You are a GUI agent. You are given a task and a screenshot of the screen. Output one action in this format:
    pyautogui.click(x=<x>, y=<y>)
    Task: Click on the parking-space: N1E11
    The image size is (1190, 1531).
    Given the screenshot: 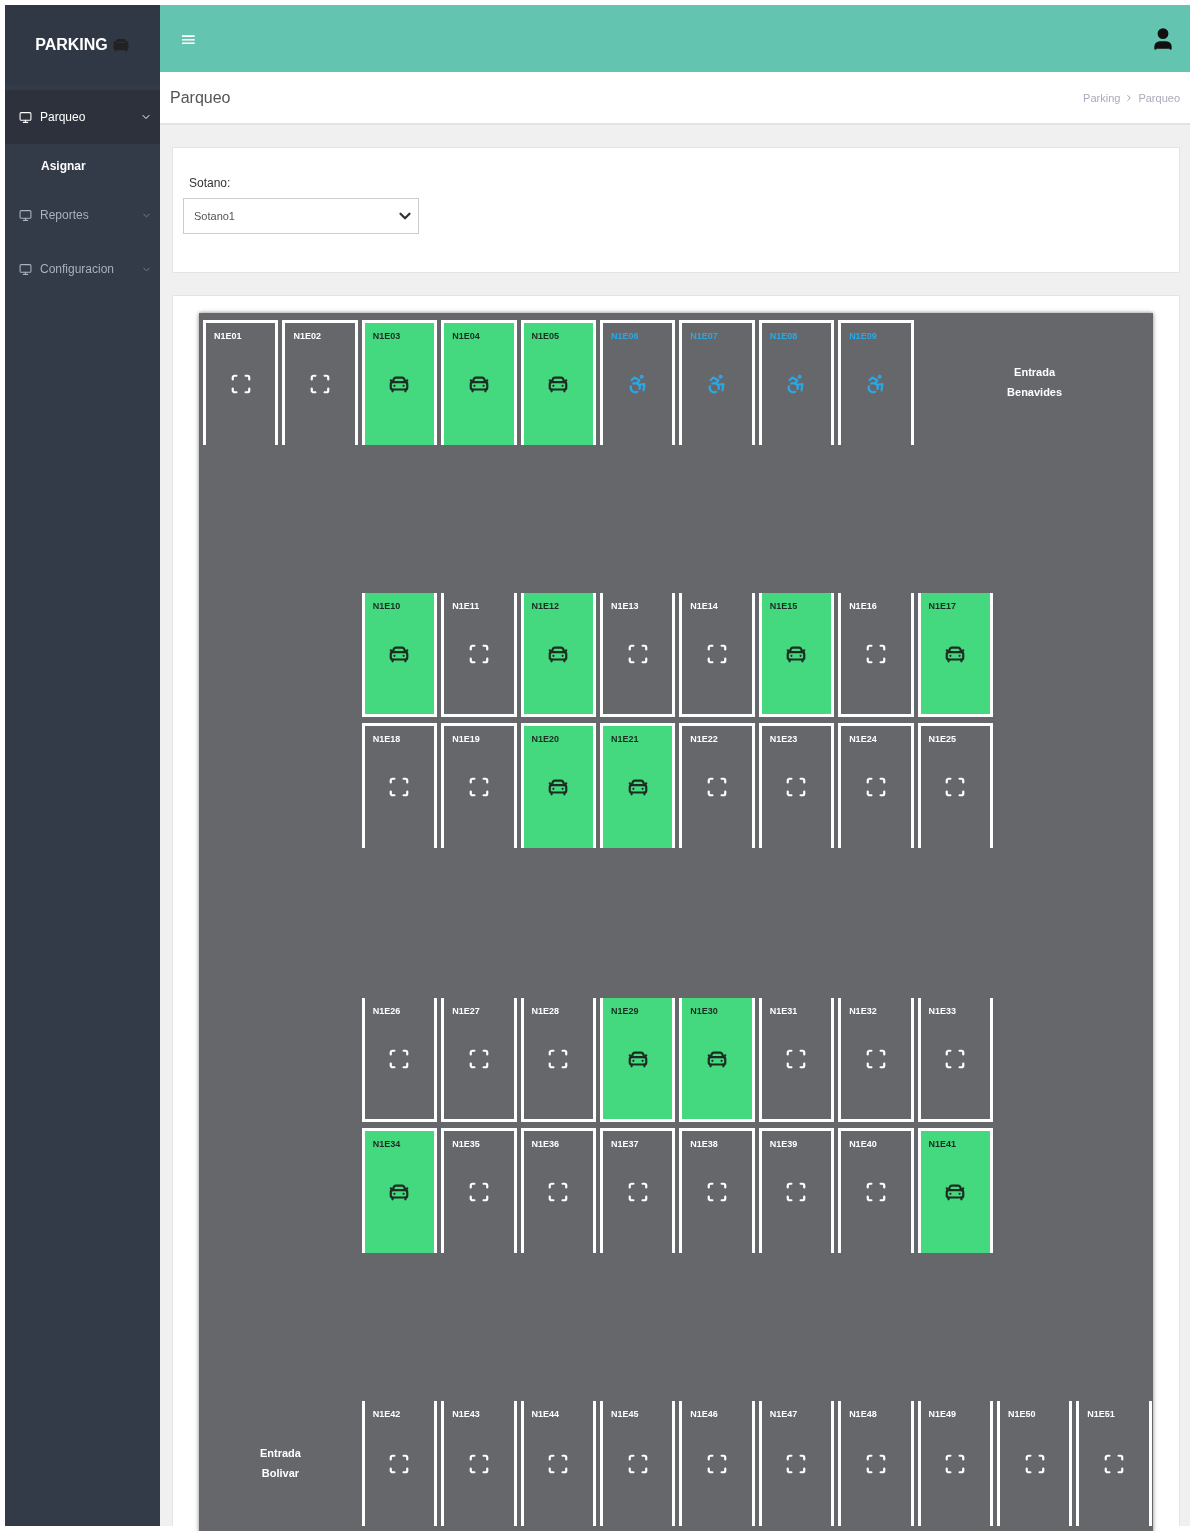 What is the action you would take?
    pyautogui.click(x=479, y=655)
    